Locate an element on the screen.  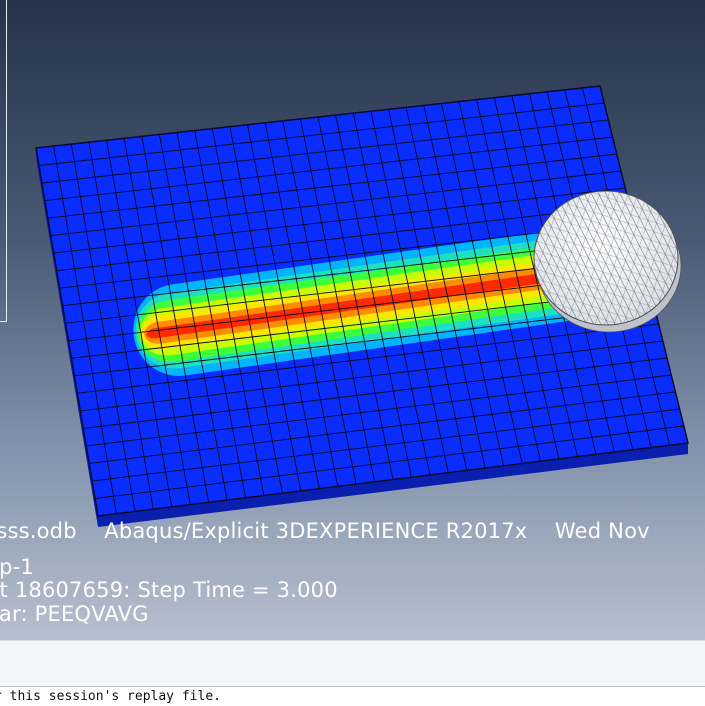
message-area: r this session's replay file. is located at coordinates (352, 696).